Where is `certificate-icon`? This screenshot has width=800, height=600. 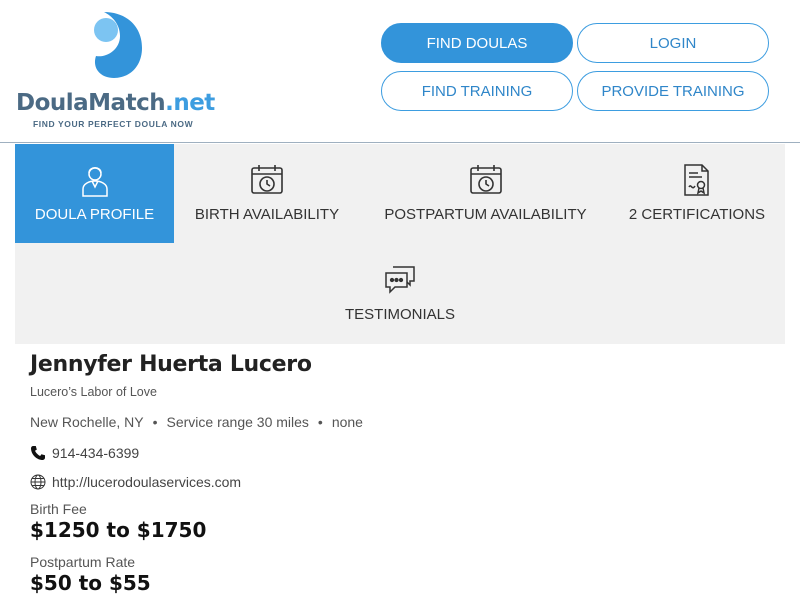 certificate-icon is located at coordinates (697, 180).